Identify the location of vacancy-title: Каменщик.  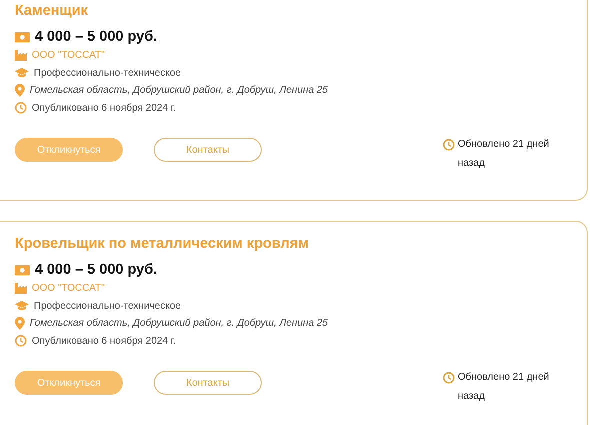
(301, 11).